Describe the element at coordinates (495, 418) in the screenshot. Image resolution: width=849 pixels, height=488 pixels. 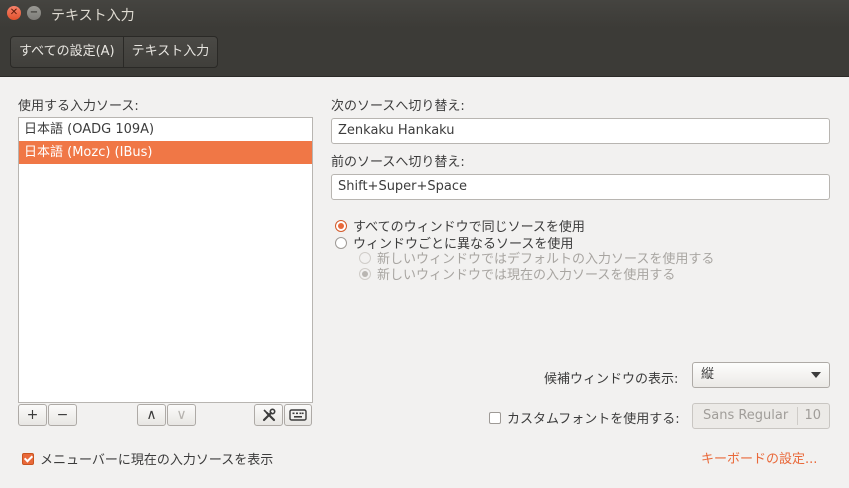
I see `custom-font-checkbox` at that location.